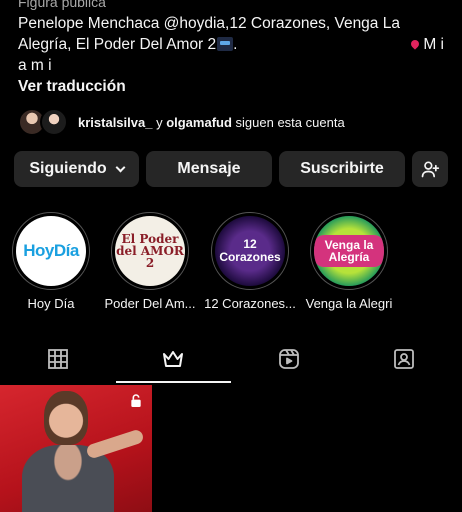  I want to click on highlight-label: Hoy Día, so click(51, 303).